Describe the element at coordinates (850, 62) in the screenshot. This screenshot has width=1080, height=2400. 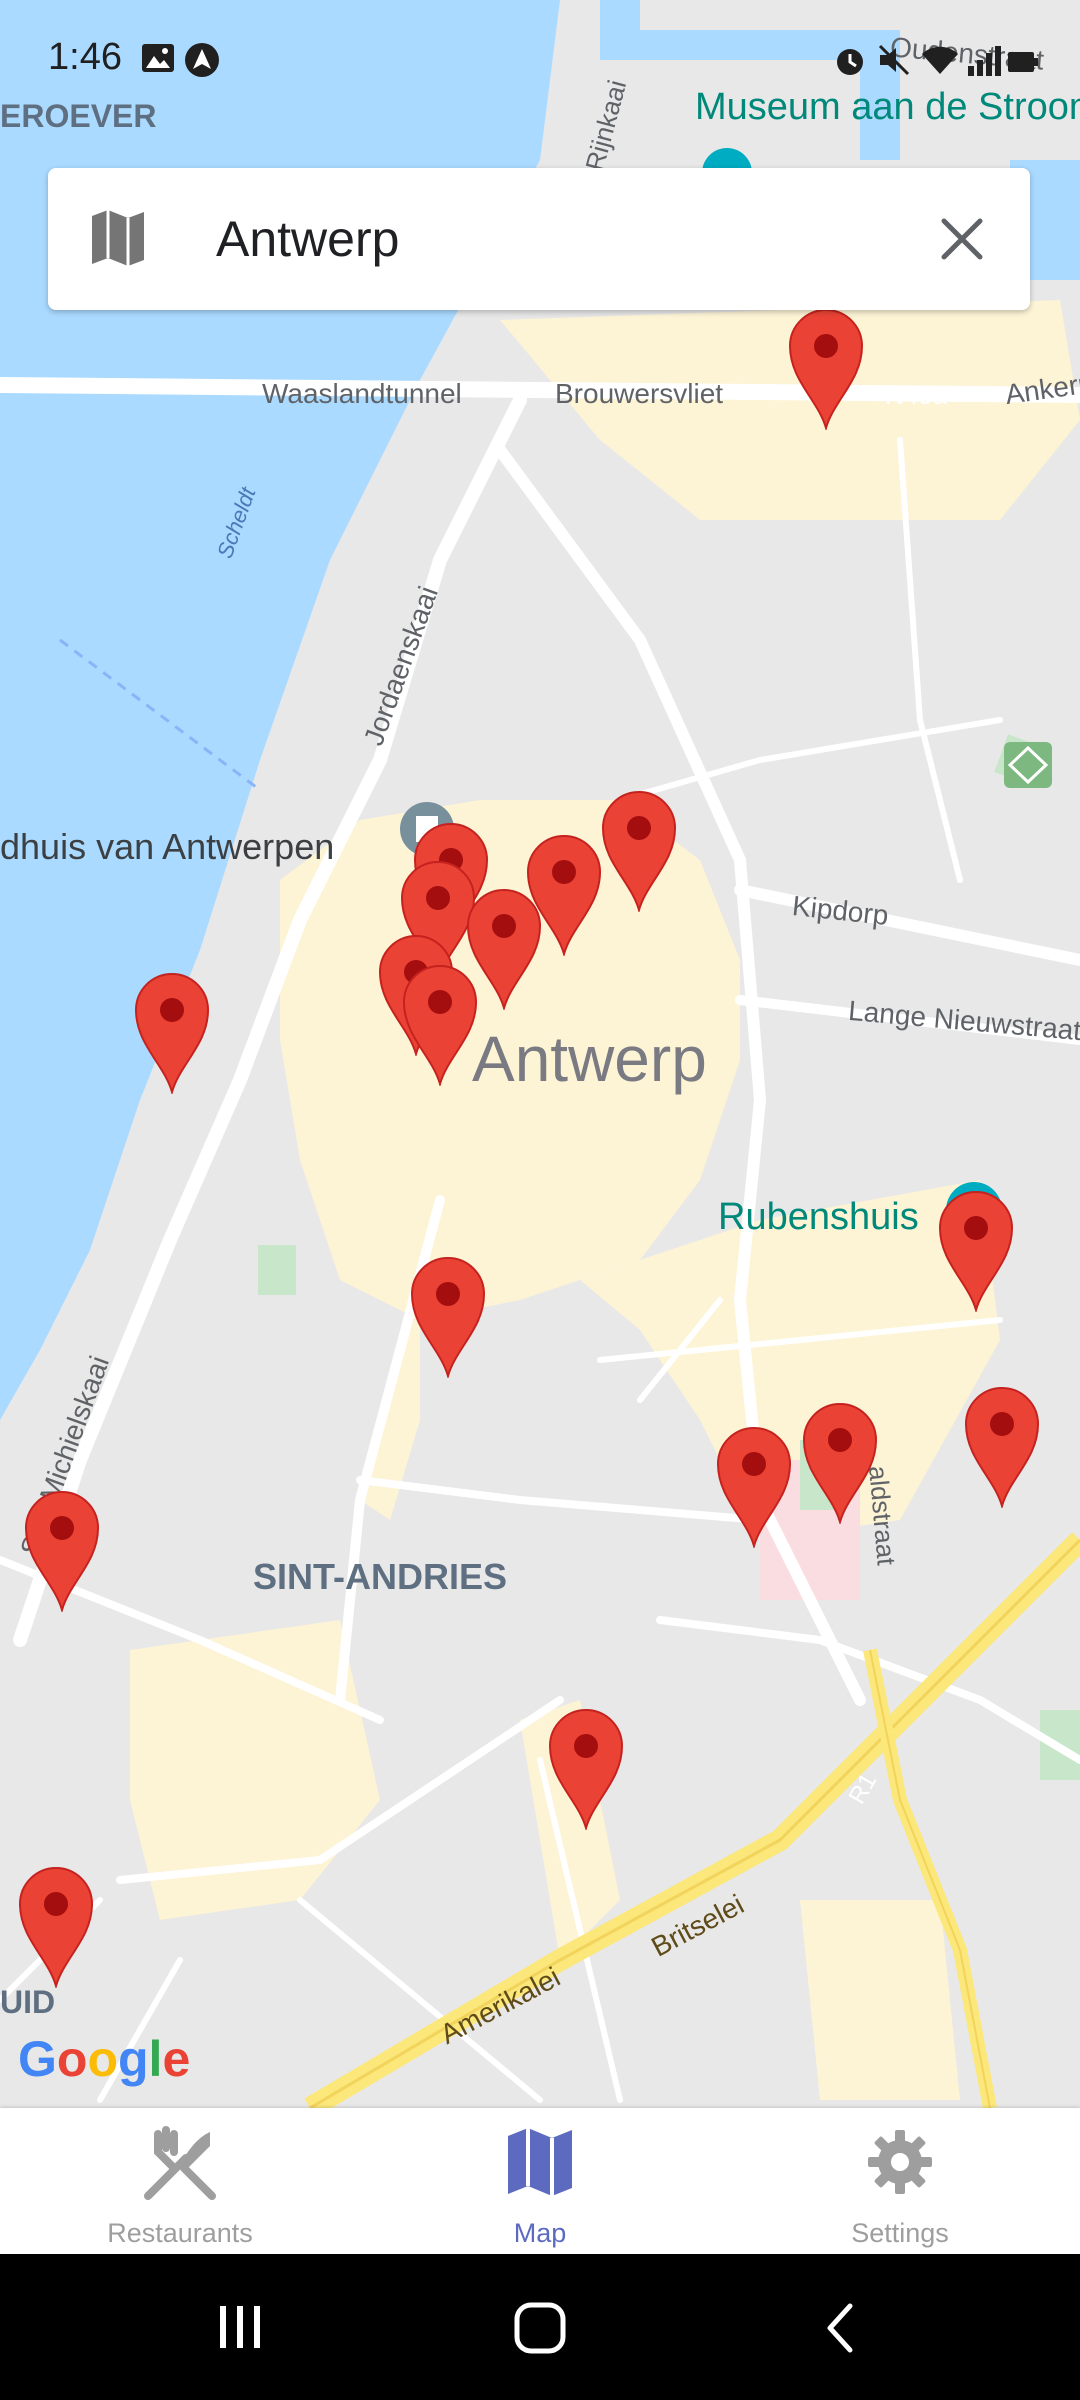
I see `alarm-icon` at that location.